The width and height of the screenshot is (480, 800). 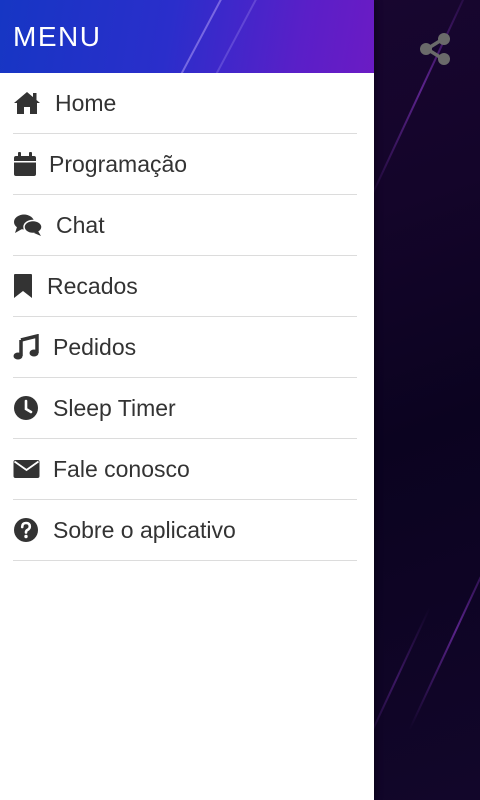 I want to click on bookmark-icon, so click(x=28, y=286).